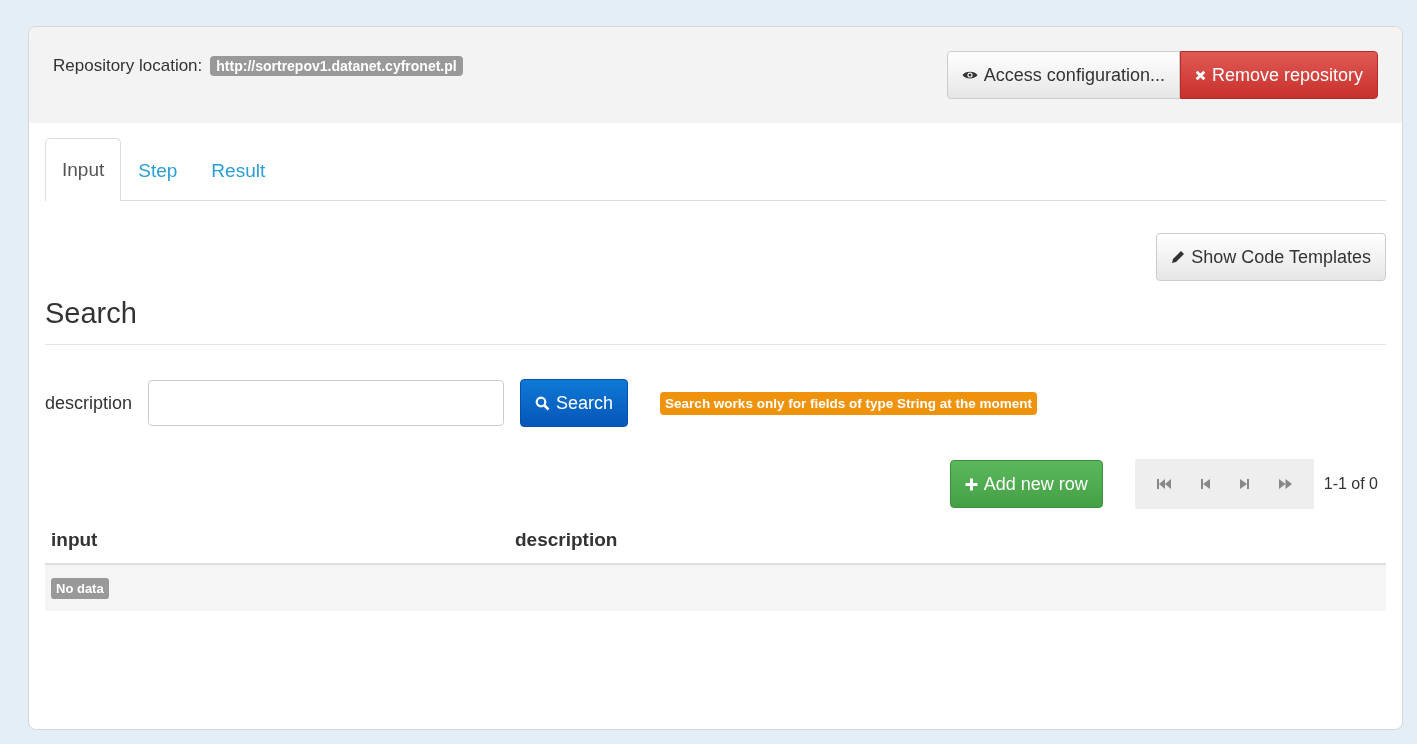  I want to click on no-data-label: No data, so click(80, 588).